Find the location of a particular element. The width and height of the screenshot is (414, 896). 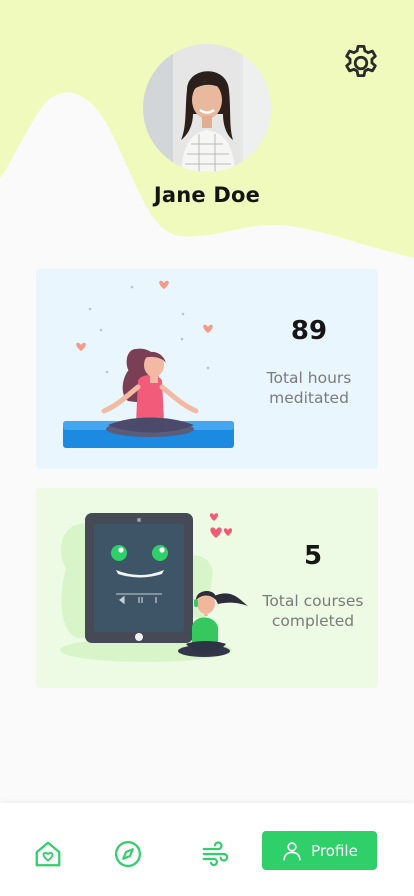

compass-icon is located at coordinates (128, 854).